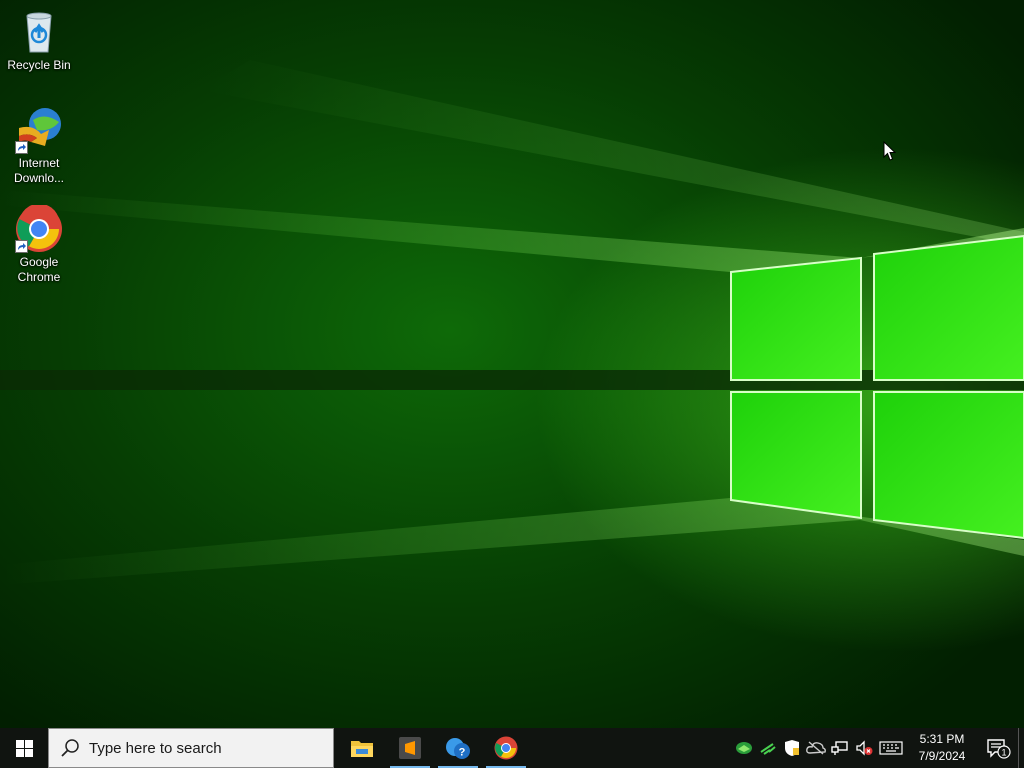  I want to click on start-button, so click(24, 748).